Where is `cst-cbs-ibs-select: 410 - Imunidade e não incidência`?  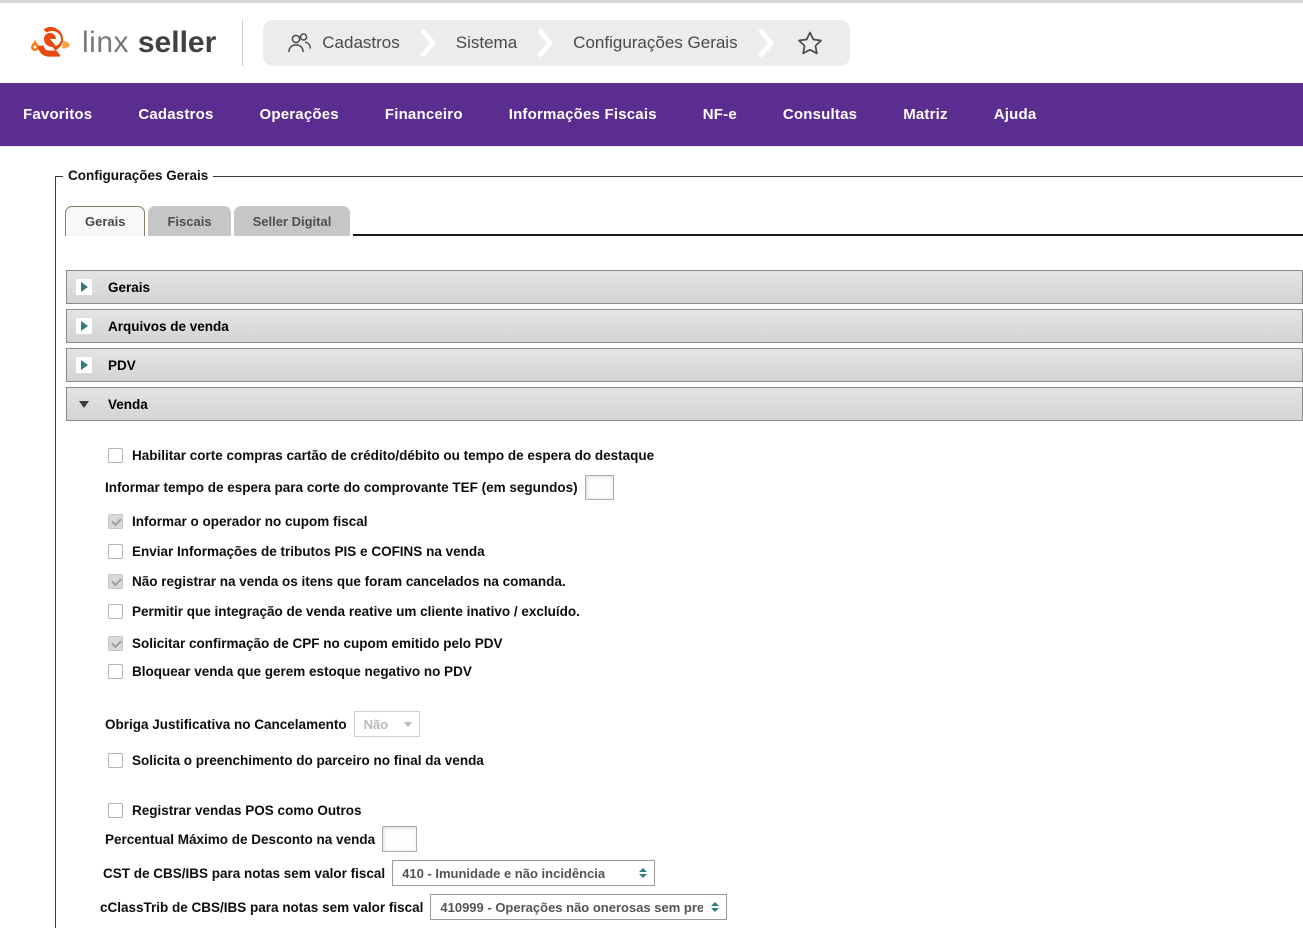
cst-cbs-ibs-select: 410 - Imunidade e não incidência is located at coordinates (524, 873).